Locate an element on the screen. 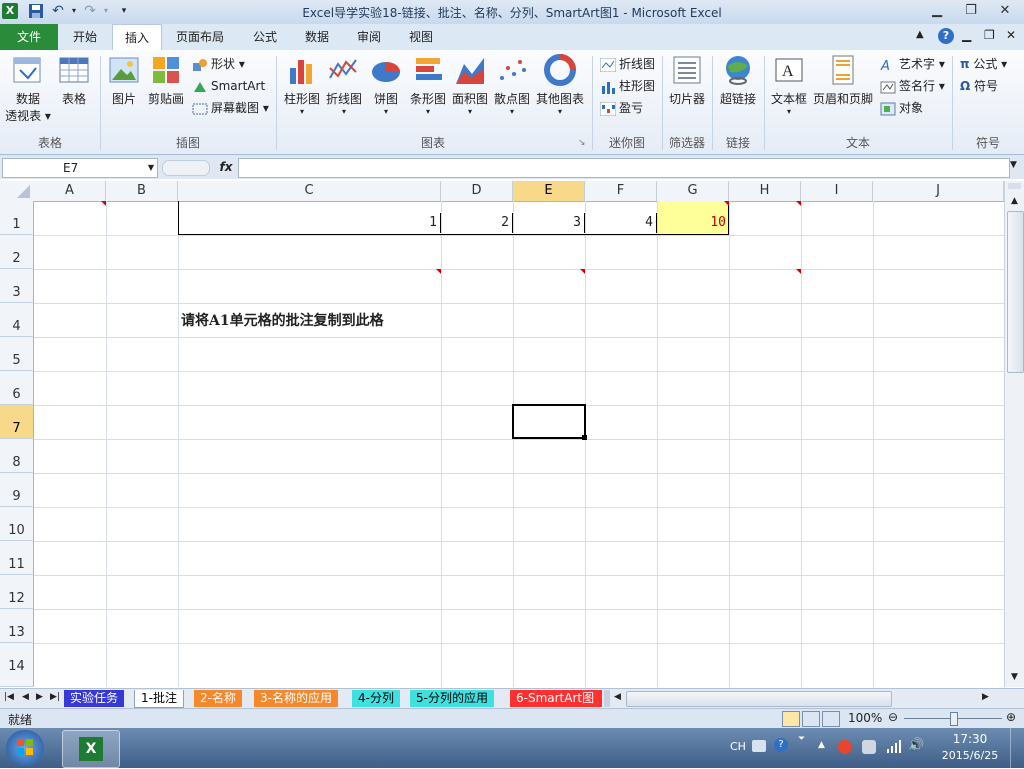 Image resolution: width=1024 pixels, height=769 pixels. next-sheet-icon: ▶ is located at coordinates (39, 697).